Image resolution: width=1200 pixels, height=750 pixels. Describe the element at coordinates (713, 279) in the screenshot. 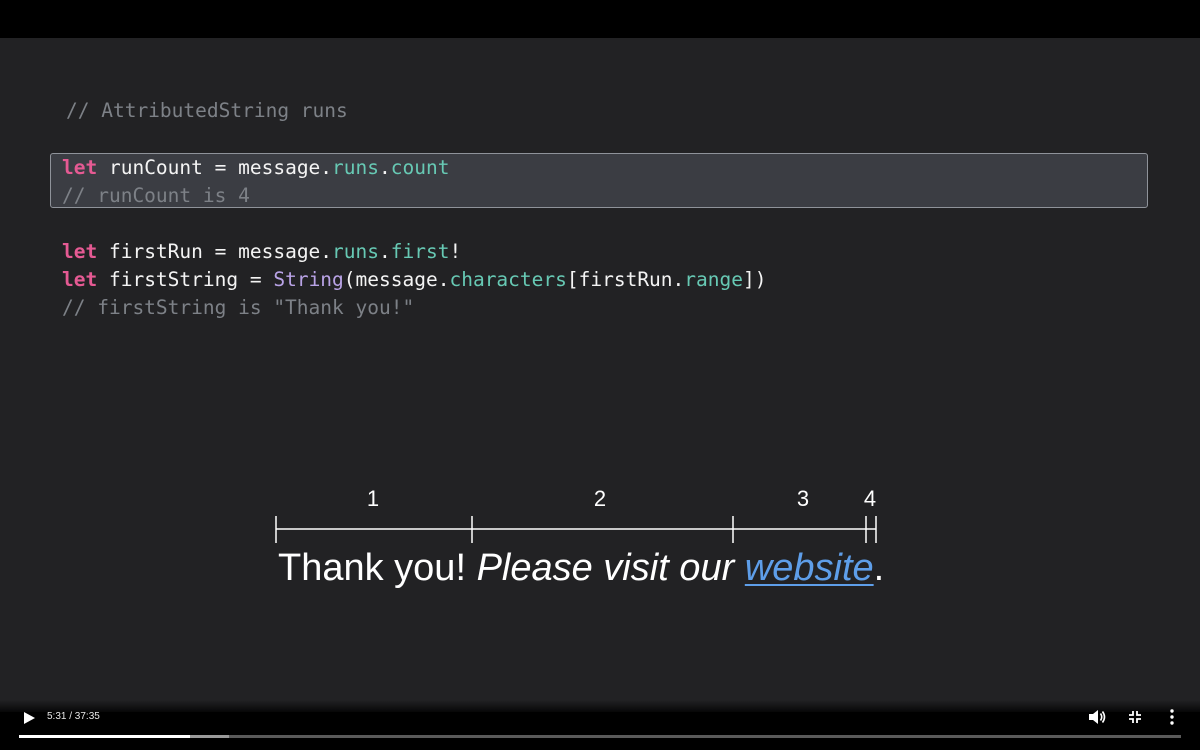

I see `property-range: range` at that location.